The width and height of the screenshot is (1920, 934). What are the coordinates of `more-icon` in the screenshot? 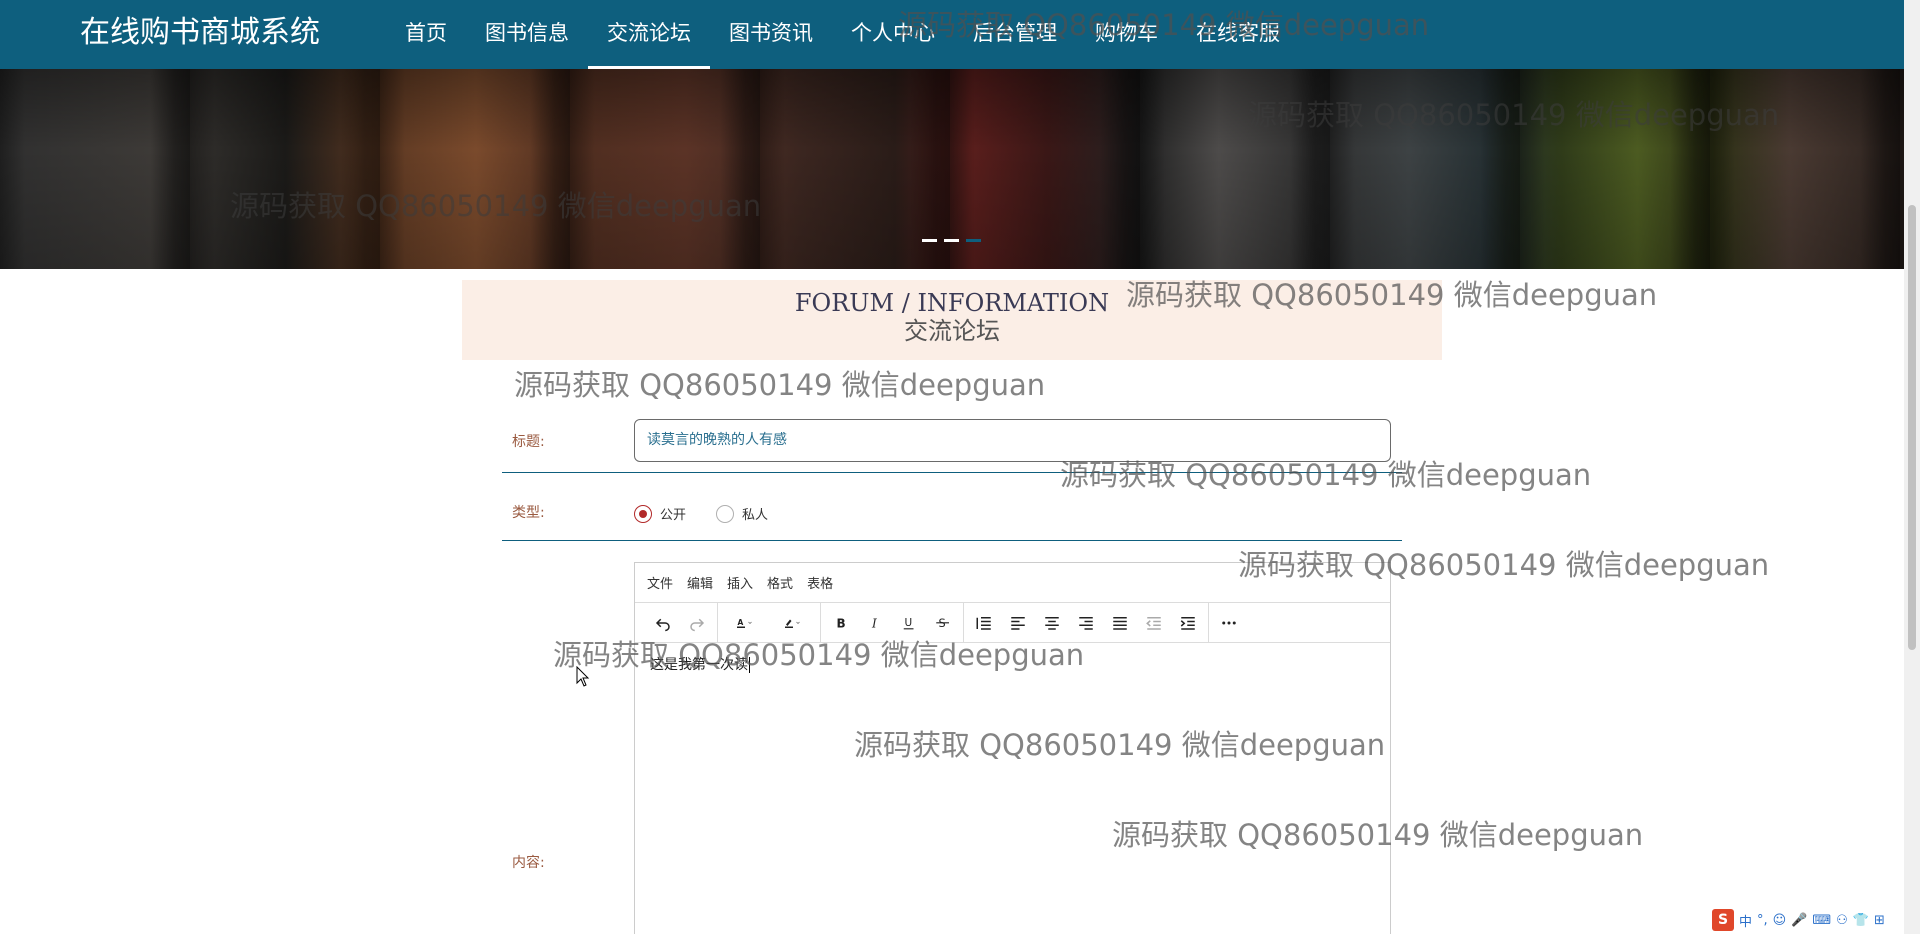 It's located at (1229, 623).